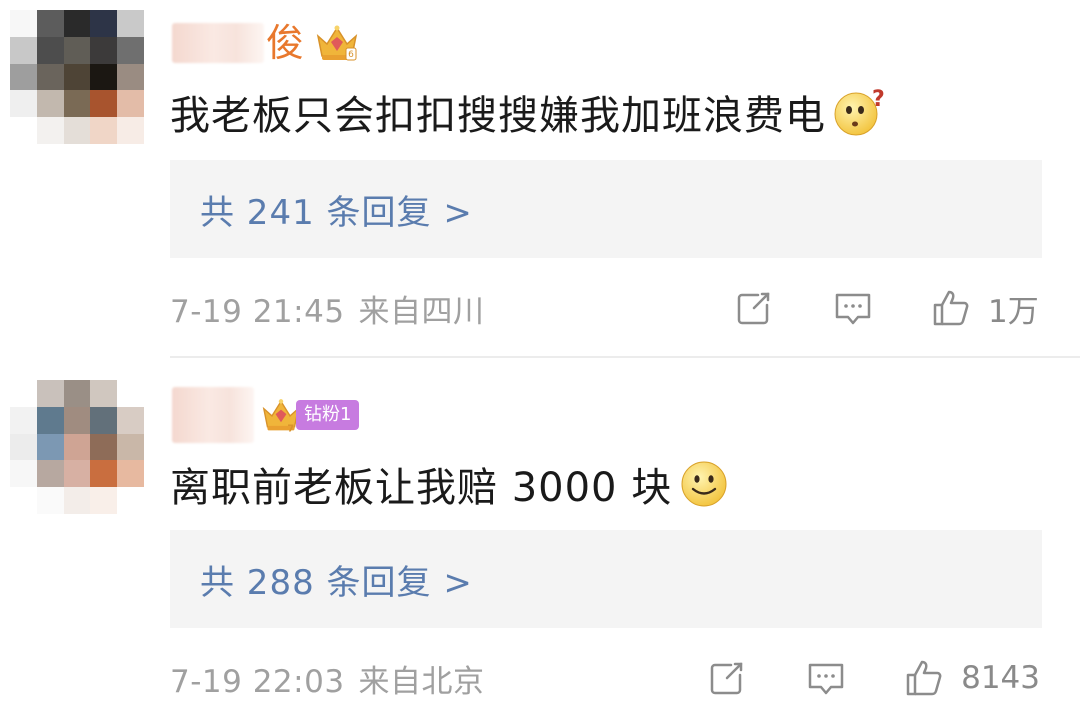 This screenshot has height=716, width=1080. I want to click on replies-link: 共 241 条回复 >, so click(606, 209).